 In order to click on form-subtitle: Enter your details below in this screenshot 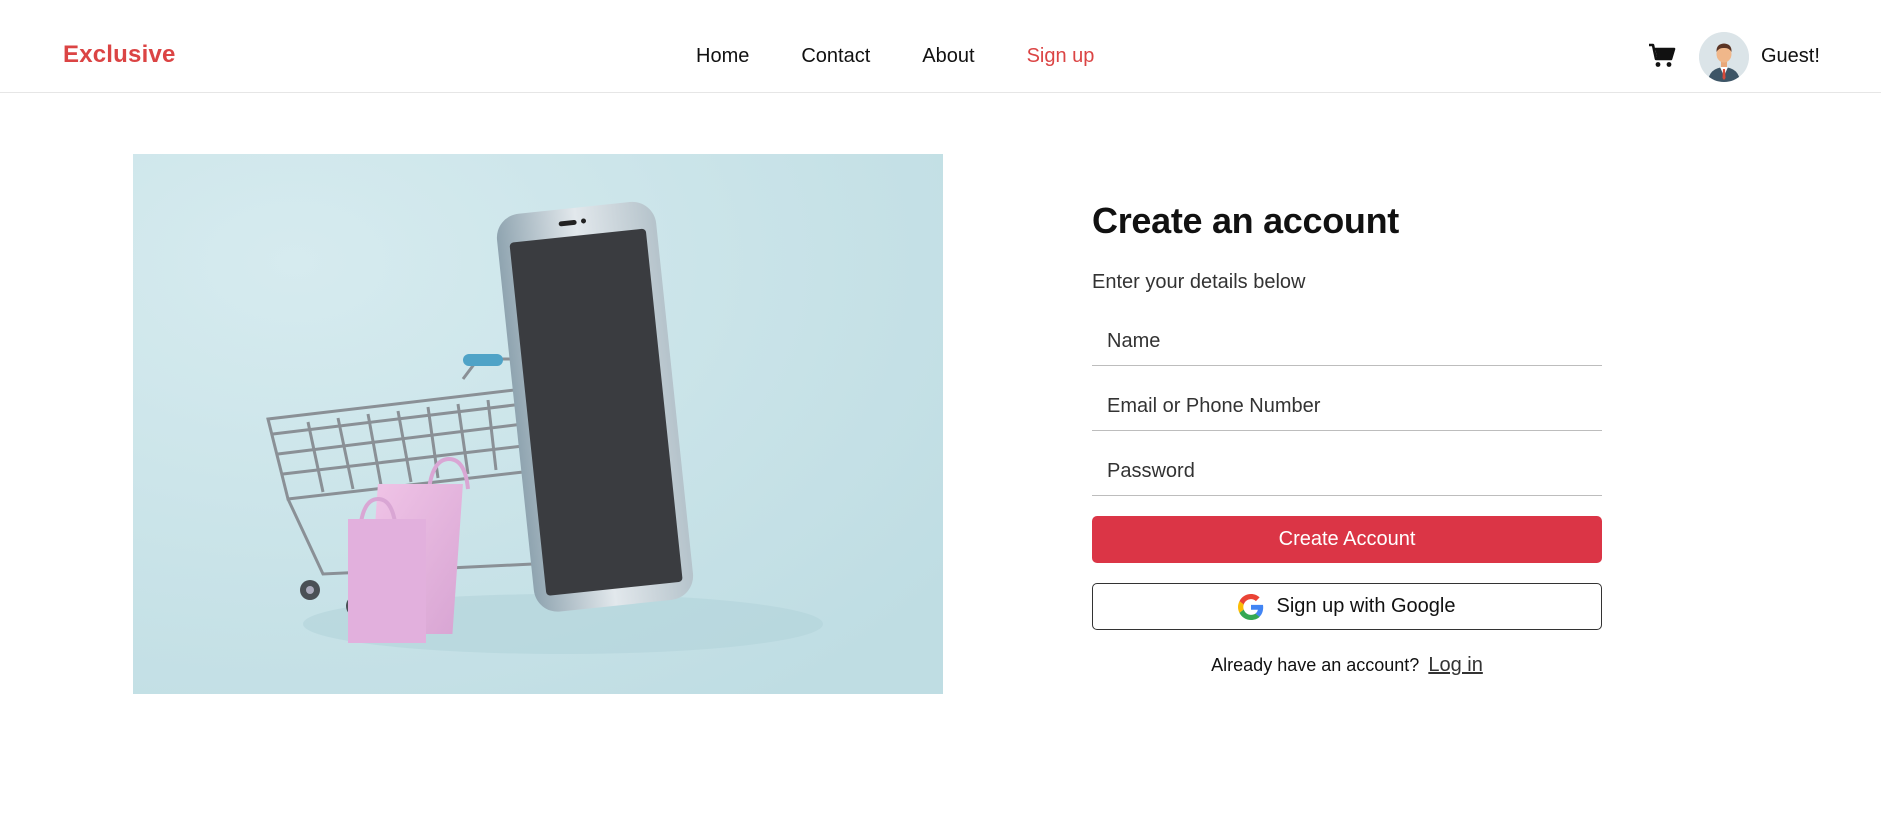, I will do `click(1199, 282)`.